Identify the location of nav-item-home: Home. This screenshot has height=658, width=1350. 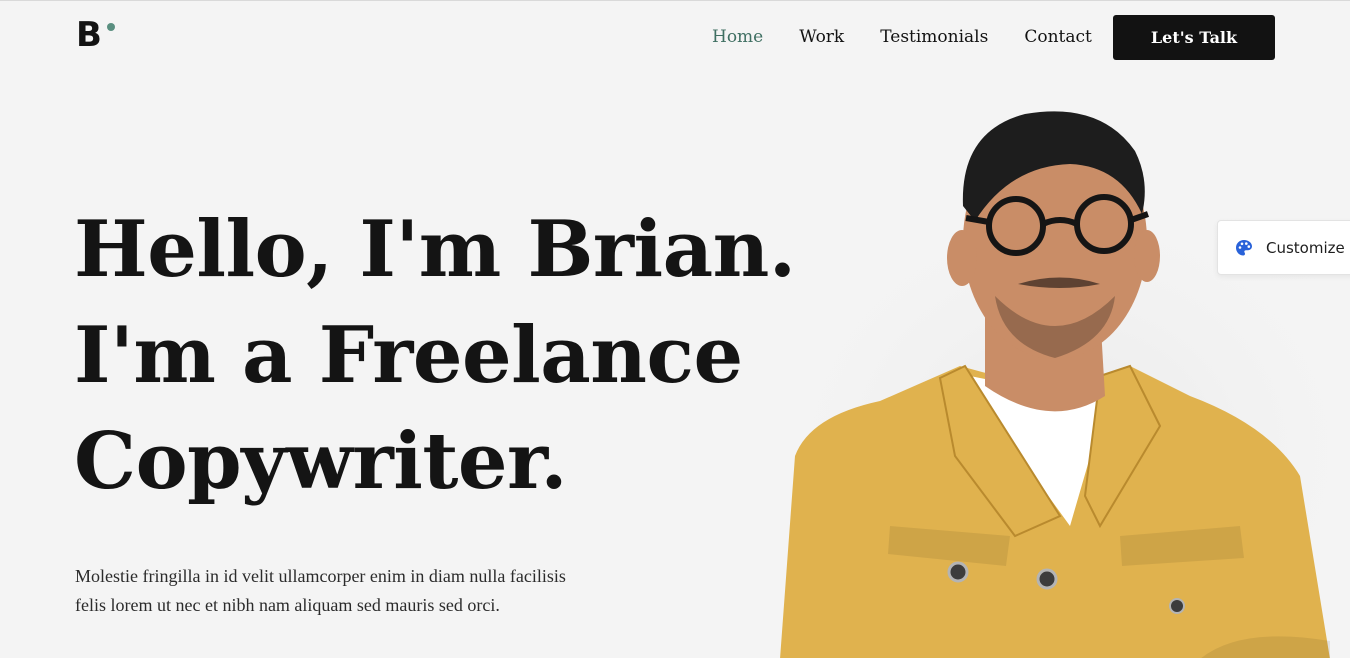
(737, 37).